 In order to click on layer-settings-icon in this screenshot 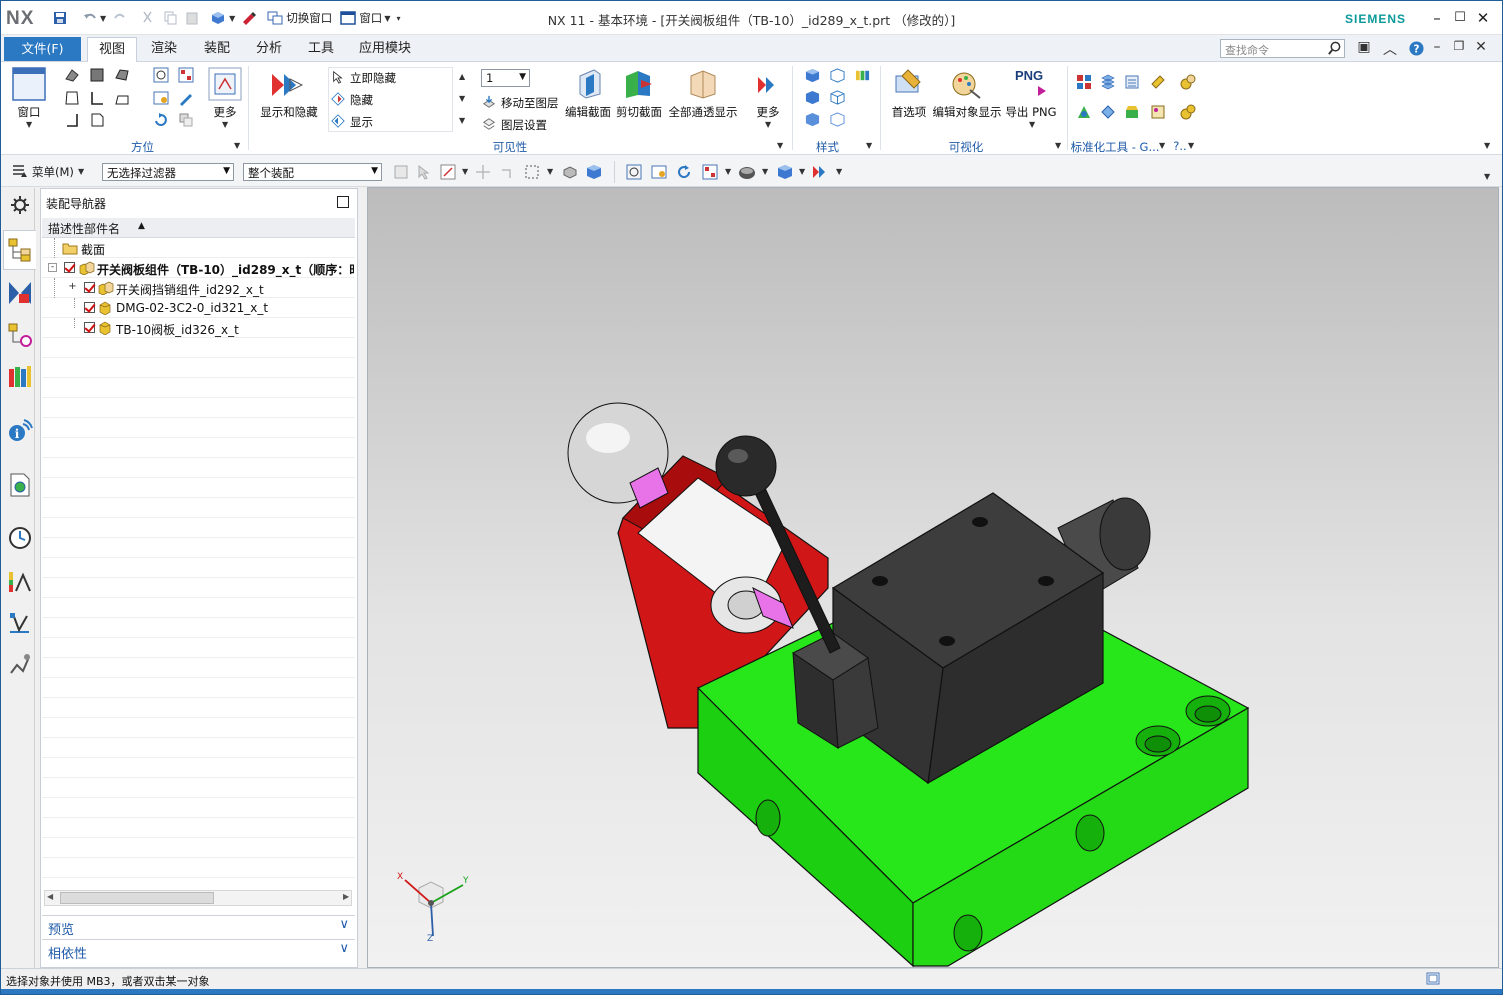, I will do `click(489, 124)`.